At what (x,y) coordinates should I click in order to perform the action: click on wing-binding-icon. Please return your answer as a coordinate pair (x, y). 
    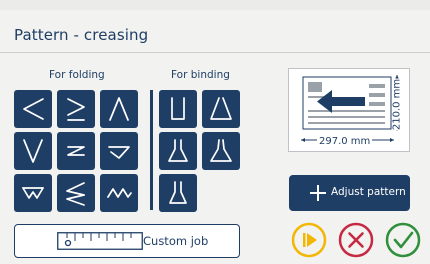
    Looking at the image, I should click on (221, 151).